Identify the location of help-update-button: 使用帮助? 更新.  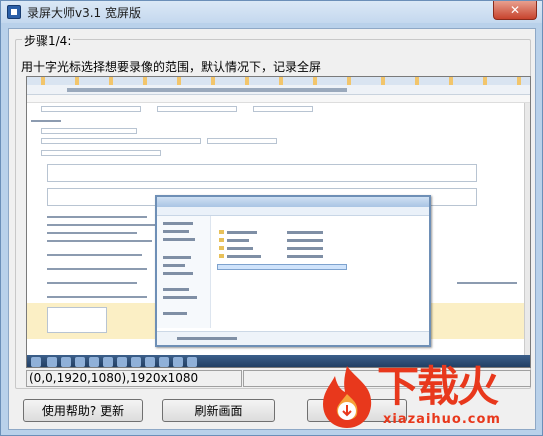
(83, 410).